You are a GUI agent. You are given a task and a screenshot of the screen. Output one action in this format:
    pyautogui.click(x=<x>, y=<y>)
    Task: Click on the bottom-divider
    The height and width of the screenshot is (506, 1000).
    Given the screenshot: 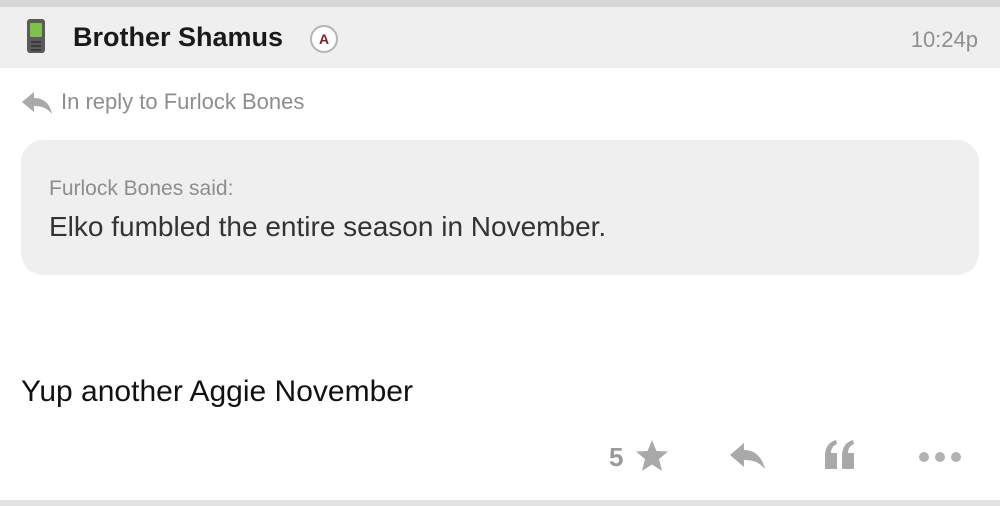 What is the action you would take?
    pyautogui.click(x=500, y=503)
    